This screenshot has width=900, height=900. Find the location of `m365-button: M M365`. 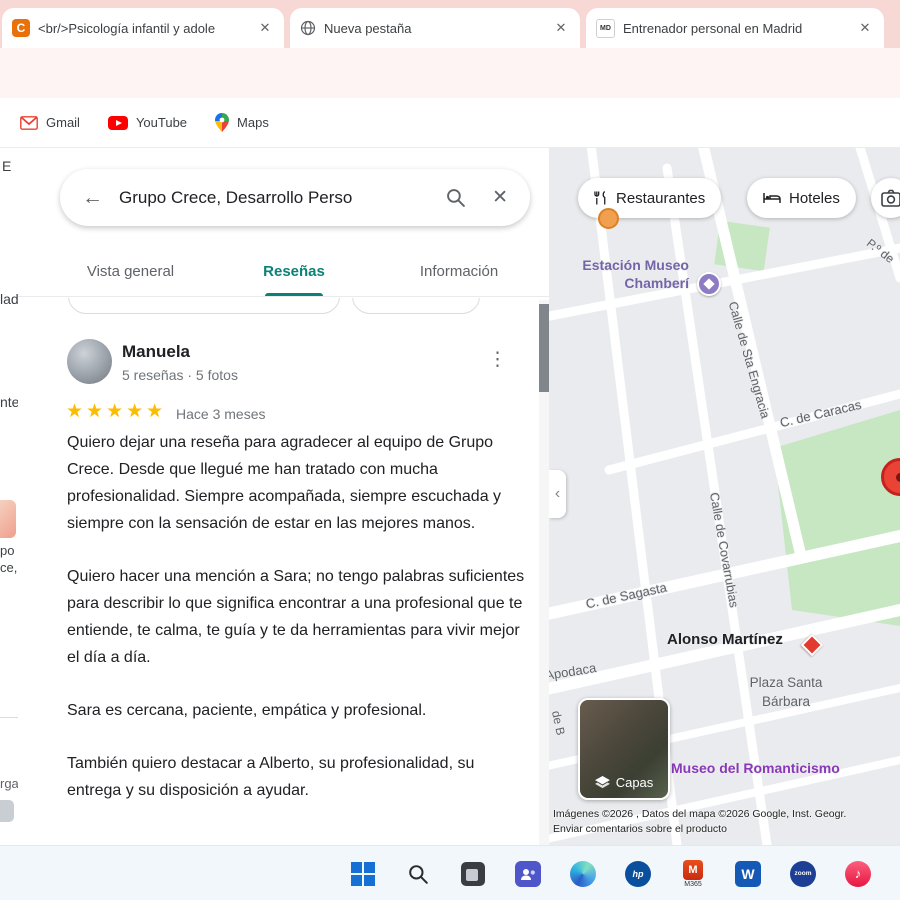

m365-button: M M365 is located at coordinates (693, 874).